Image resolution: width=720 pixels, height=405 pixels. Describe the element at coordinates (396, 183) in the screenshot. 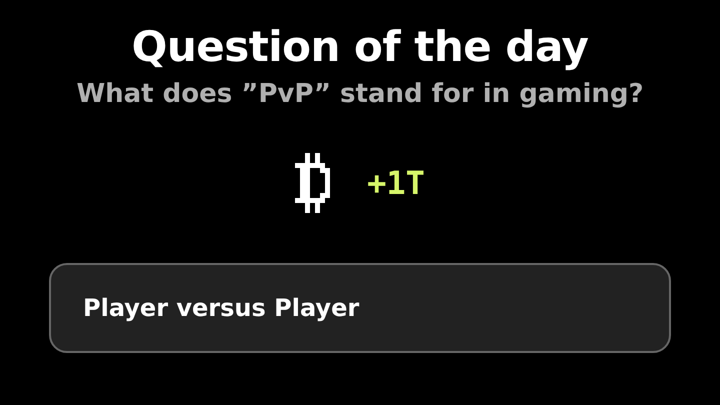

I see `reward-amount: +1T` at that location.